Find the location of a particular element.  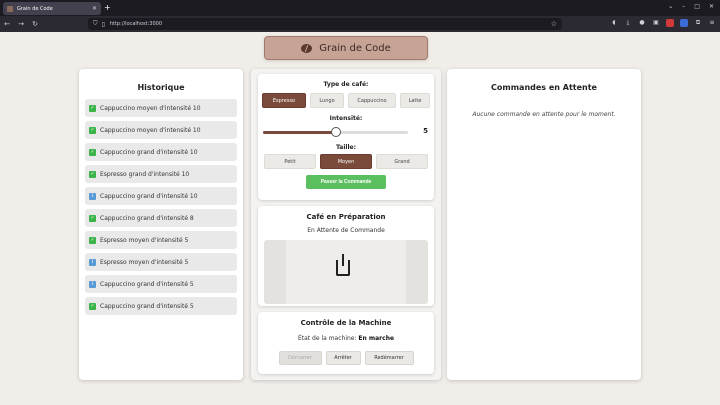

minimize-icon: – is located at coordinates (683, 6).